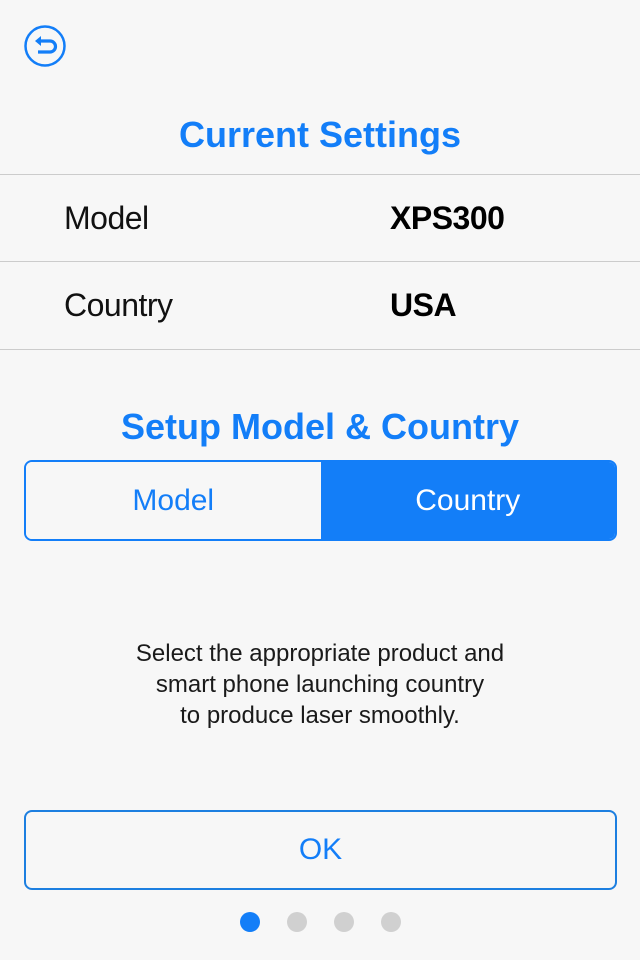 Image resolution: width=640 pixels, height=960 pixels. Describe the element at coordinates (320, 922) in the screenshot. I see `page-indicator` at that location.